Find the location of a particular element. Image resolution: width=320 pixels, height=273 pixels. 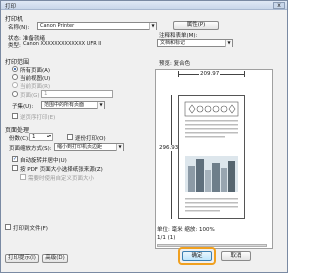

custom-paper-label: 需要时使用自定义页面大小 is located at coordinates (61, 179).